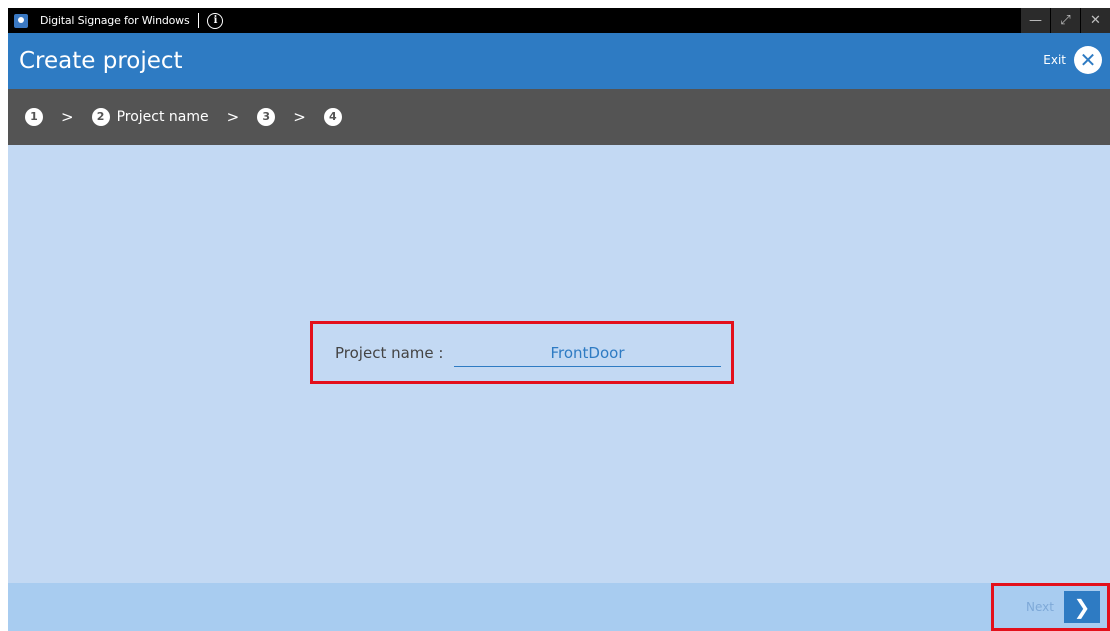 The width and height of the screenshot is (1110, 631). What do you see at coordinates (162, 117) in the screenshot?
I see `step-2-label: Project name` at bounding box center [162, 117].